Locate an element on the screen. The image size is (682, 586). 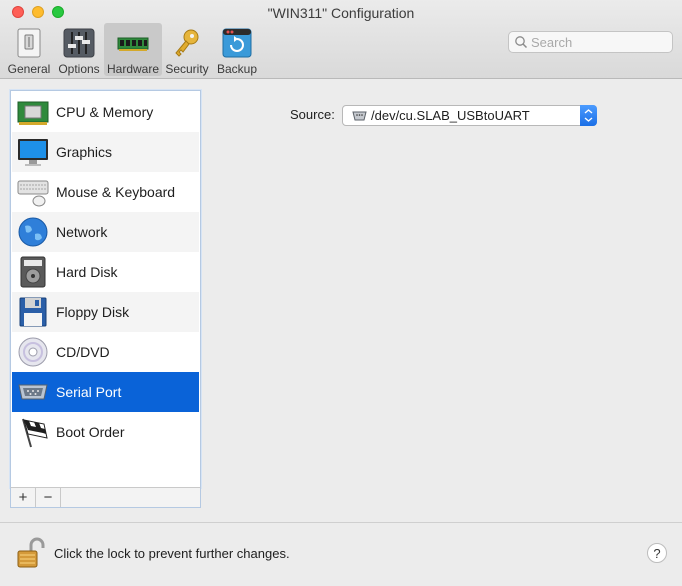
chevron-updown-icon is located at coordinates (588, 115).